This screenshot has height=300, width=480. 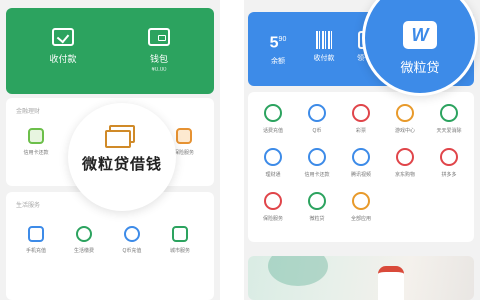 I want to click on service-item: 保险服务, so click(x=273, y=207).